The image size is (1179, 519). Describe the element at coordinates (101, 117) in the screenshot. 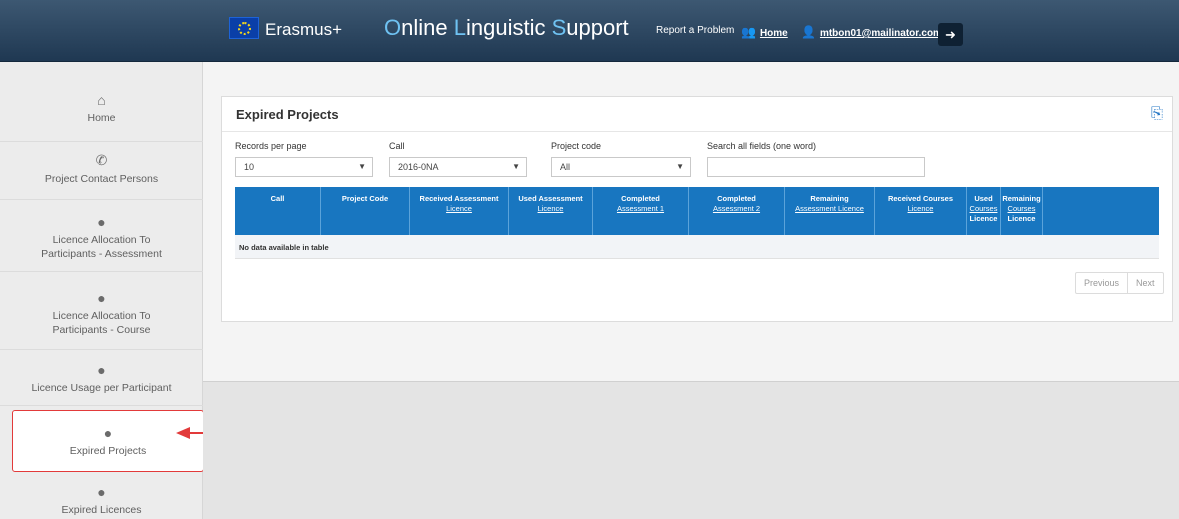

I see `sidebar-item-home: ⌂ Home` at that location.